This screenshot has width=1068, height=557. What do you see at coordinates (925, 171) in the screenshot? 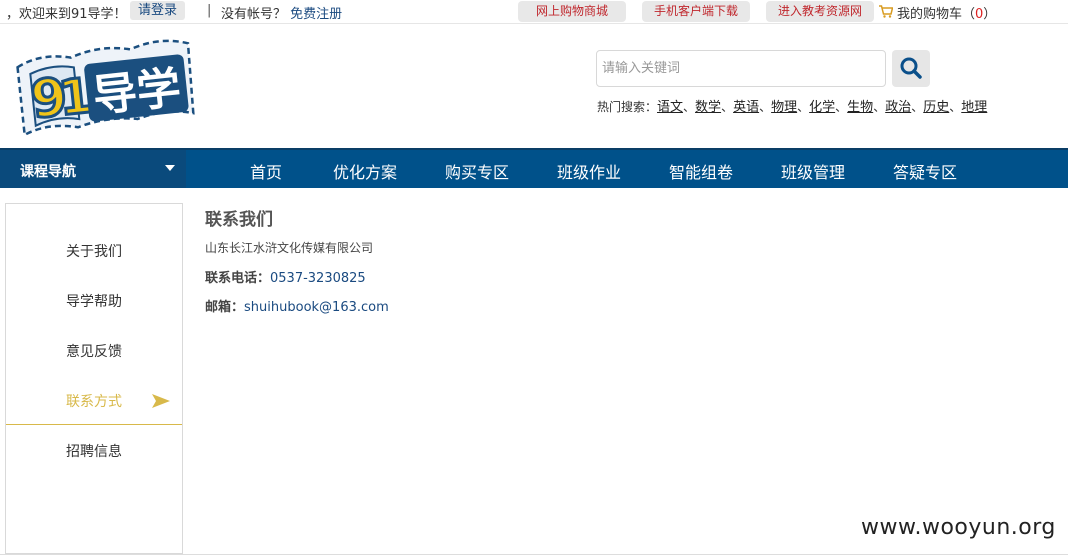
I see `nav-item-qa: 答疑专区` at bounding box center [925, 171].